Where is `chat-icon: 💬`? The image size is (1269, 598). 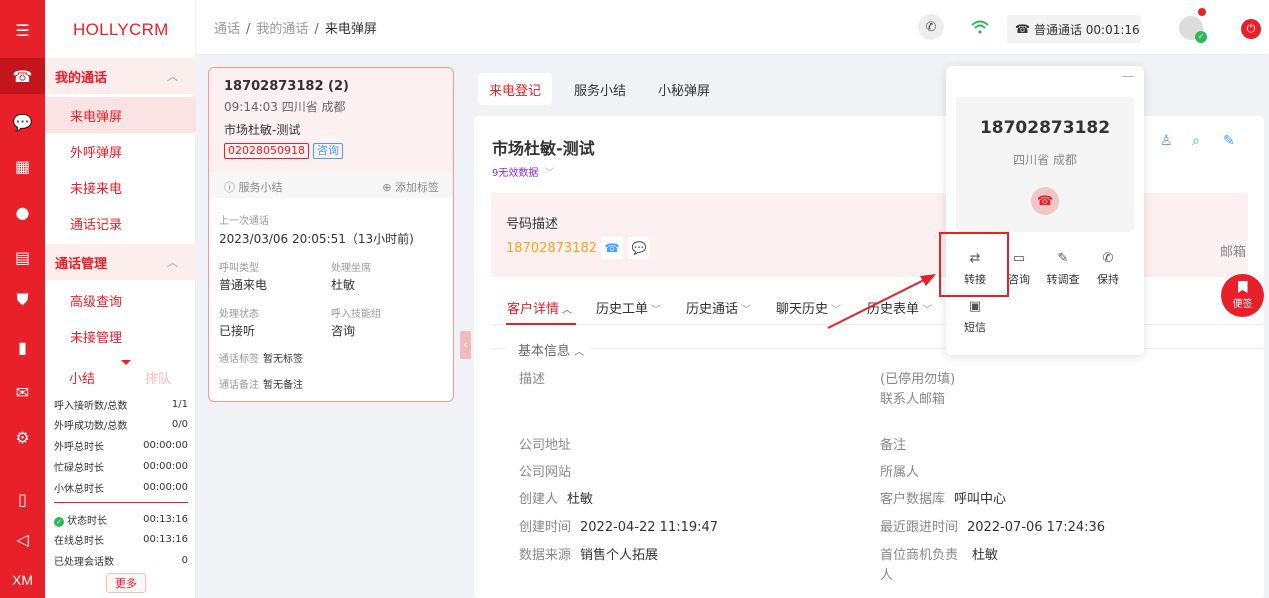 chat-icon: 💬 is located at coordinates (22, 122).